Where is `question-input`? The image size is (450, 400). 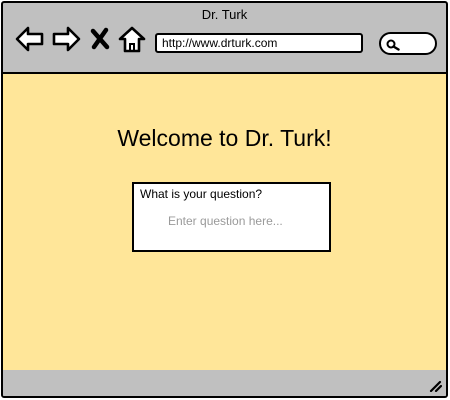
question-input is located at coordinates (232, 221).